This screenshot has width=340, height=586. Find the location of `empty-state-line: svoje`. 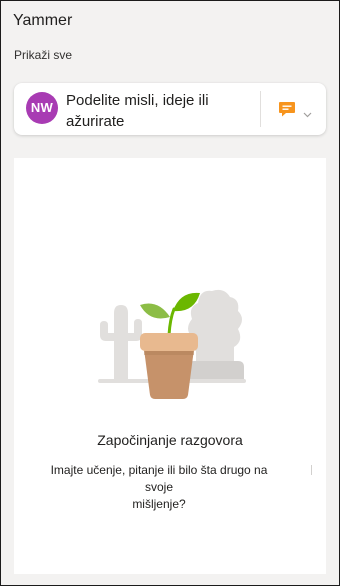

empty-state-line: svoje is located at coordinates (158, 487).